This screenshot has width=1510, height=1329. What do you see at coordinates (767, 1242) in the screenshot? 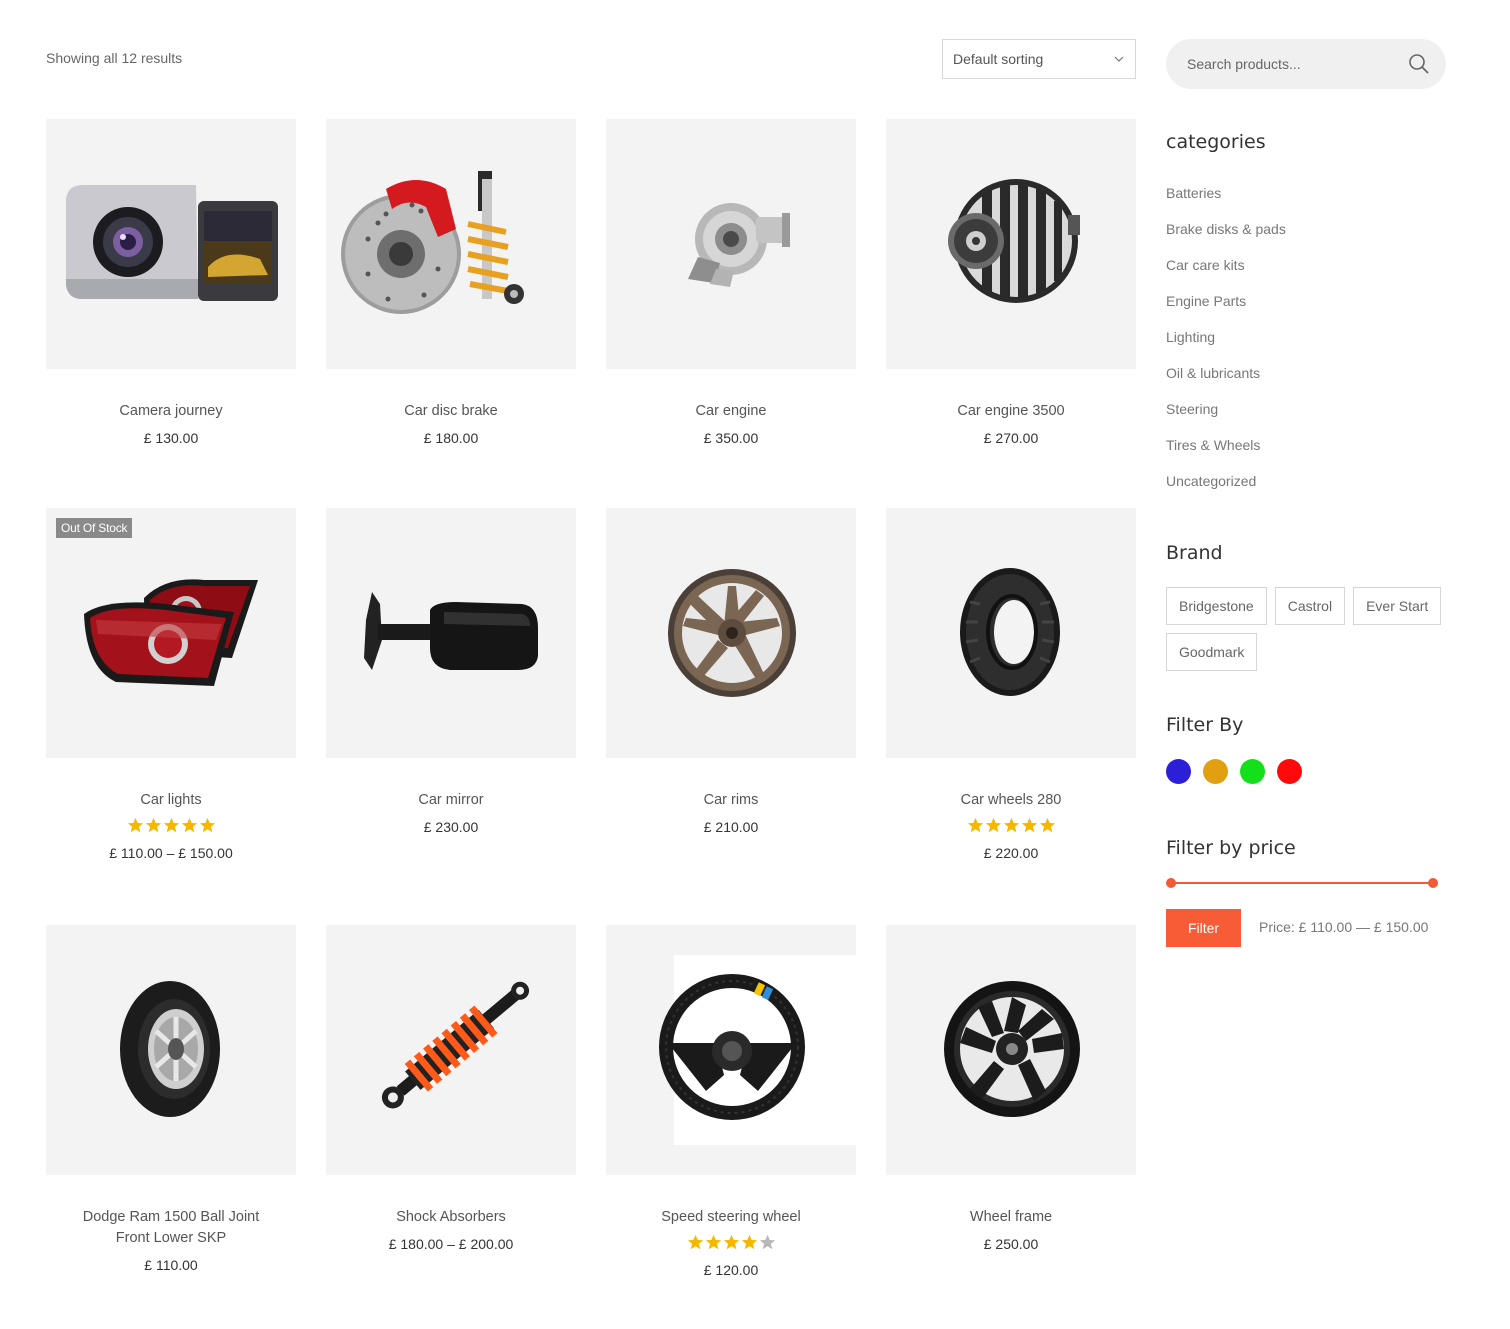
I see `star-empty-icon` at bounding box center [767, 1242].